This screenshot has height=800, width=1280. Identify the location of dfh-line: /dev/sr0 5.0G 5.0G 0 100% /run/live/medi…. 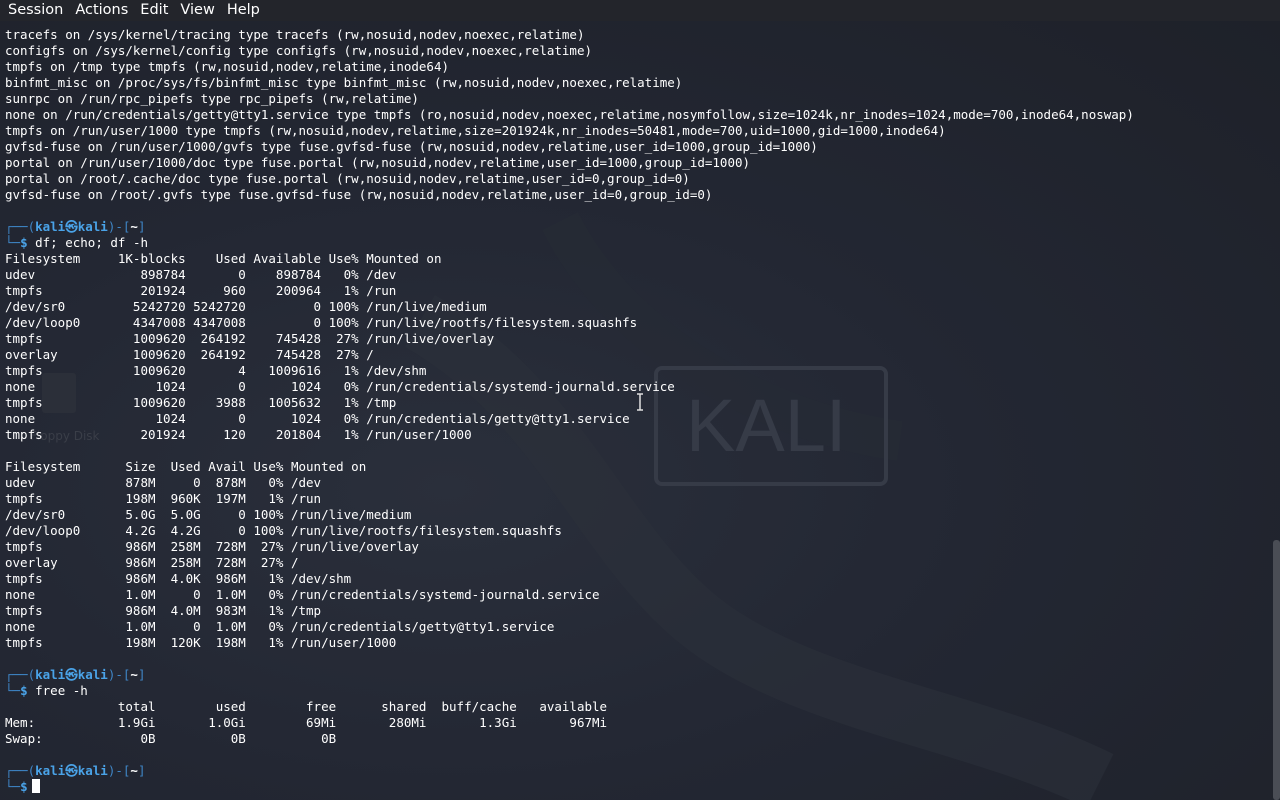
(208, 514).